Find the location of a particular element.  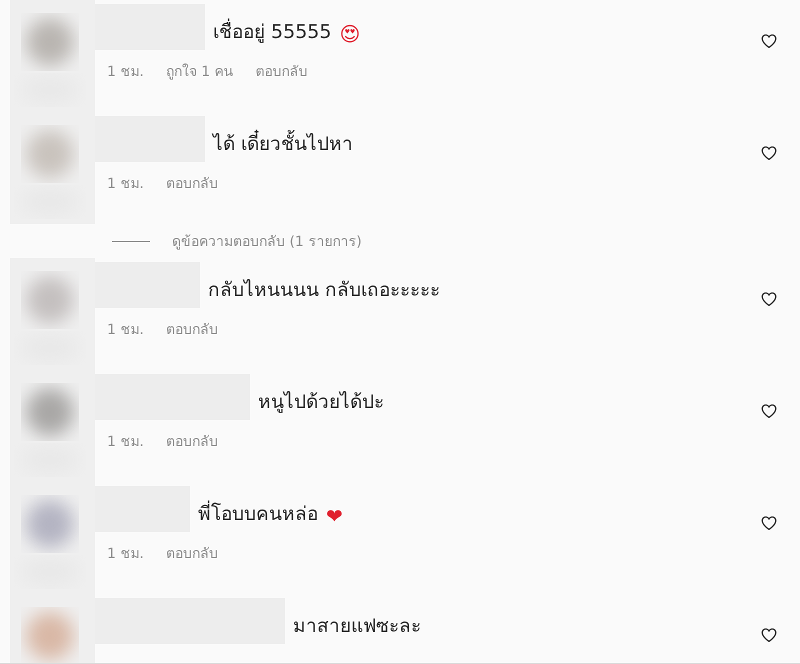

comment-text: เชื่ออยู่ 55555 is located at coordinates (272, 33).